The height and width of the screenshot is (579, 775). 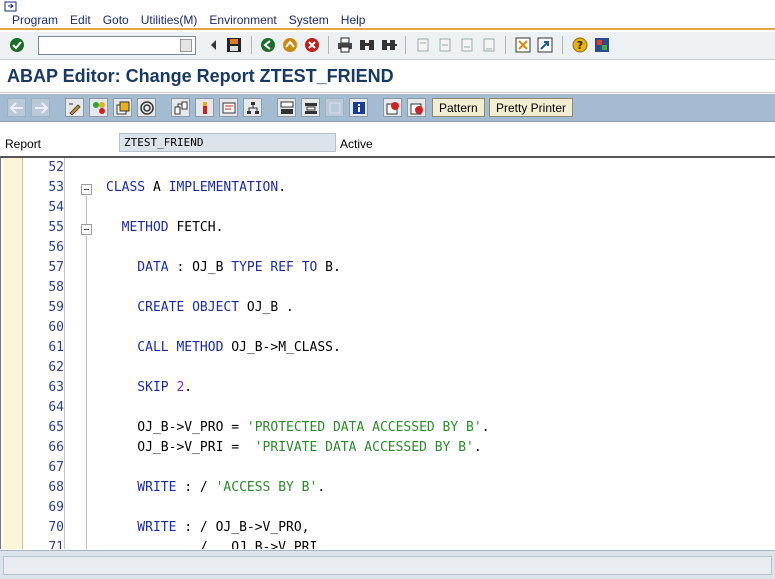 What do you see at coordinates (122, 107) in the screenshot?
I see `other-object-icon` at bounding box center [122, 107].